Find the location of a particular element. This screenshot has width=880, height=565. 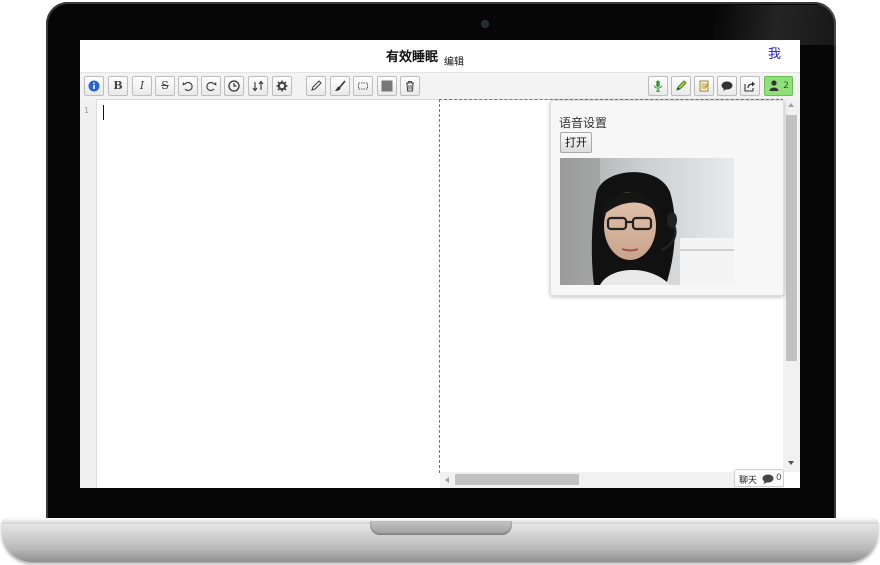

settings-button is located at coordinates (282, 86).